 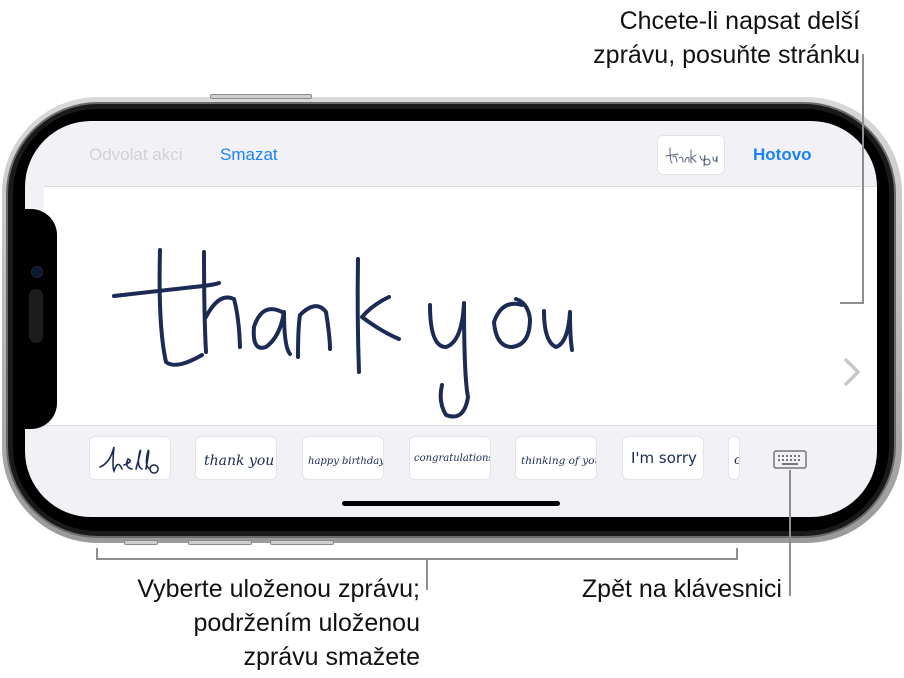 I want to click on camera, so click(x=37, y=272).